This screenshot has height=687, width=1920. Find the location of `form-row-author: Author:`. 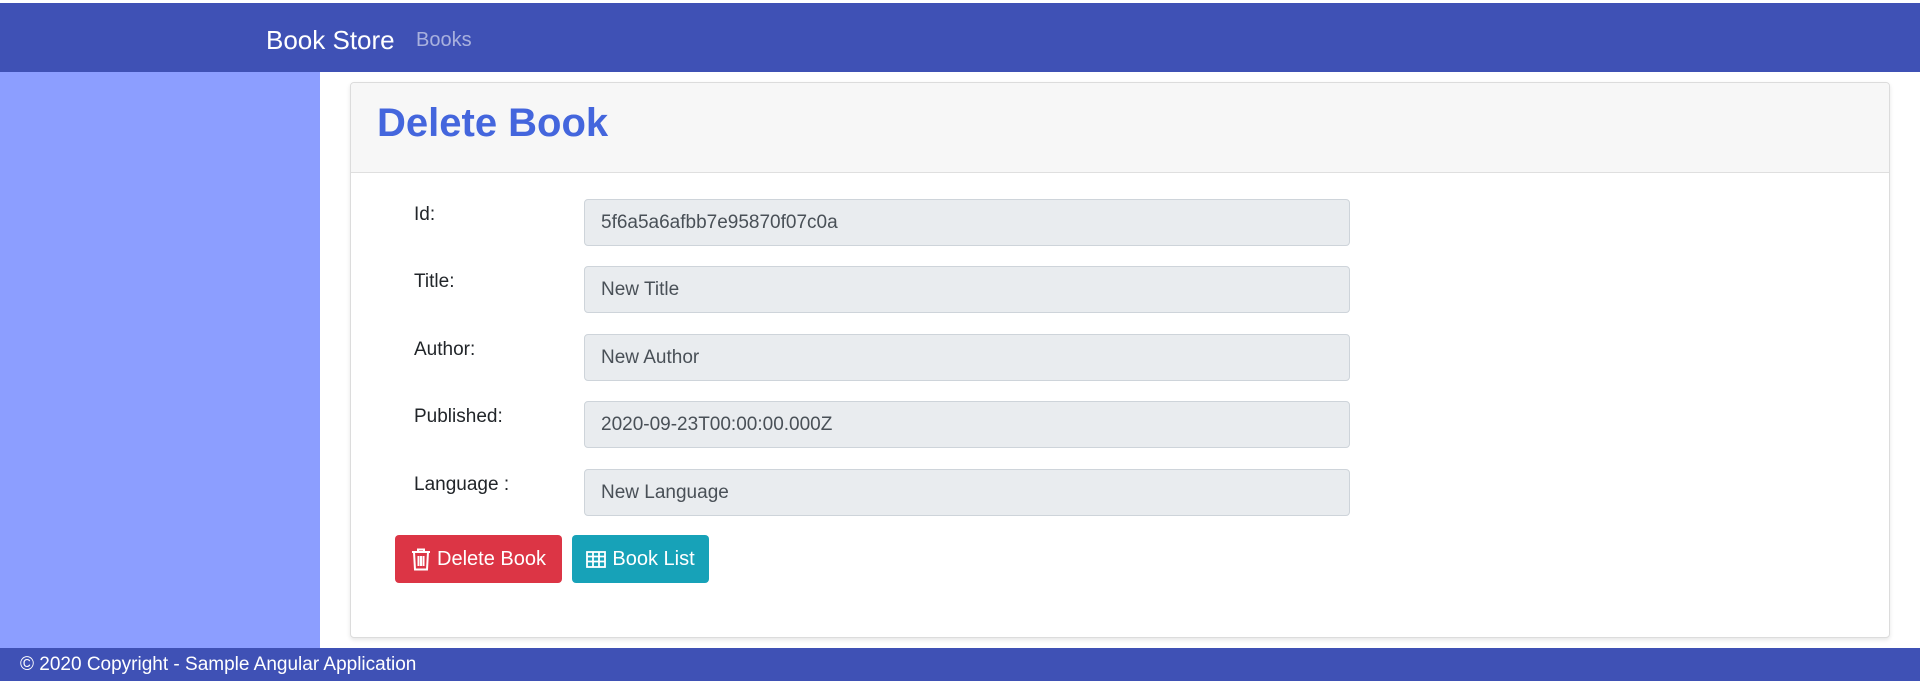

form-row-author: Author: is located at coordinates (1120, 358).